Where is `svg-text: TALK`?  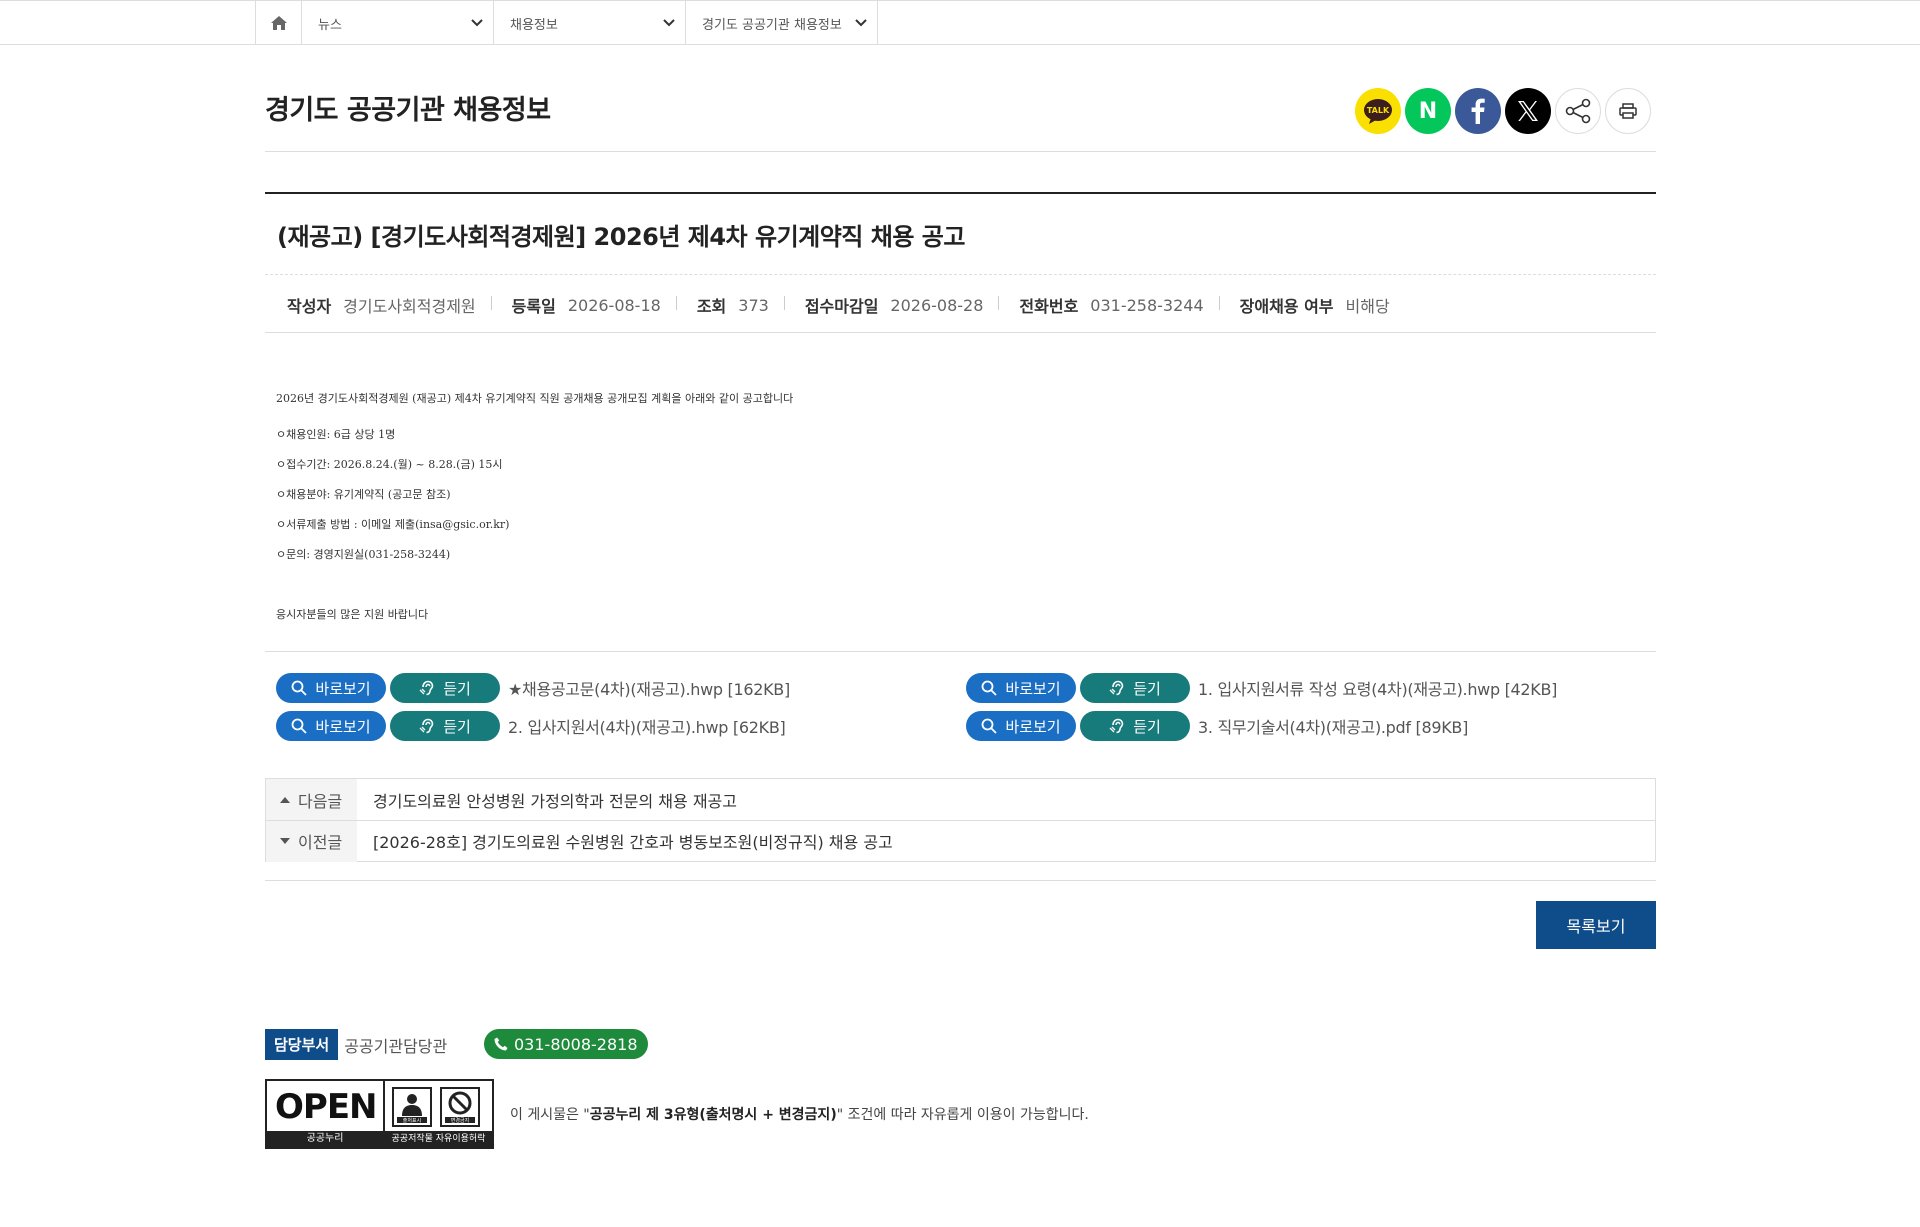
svg-text: TALK is located at coordinates (1378, 110).